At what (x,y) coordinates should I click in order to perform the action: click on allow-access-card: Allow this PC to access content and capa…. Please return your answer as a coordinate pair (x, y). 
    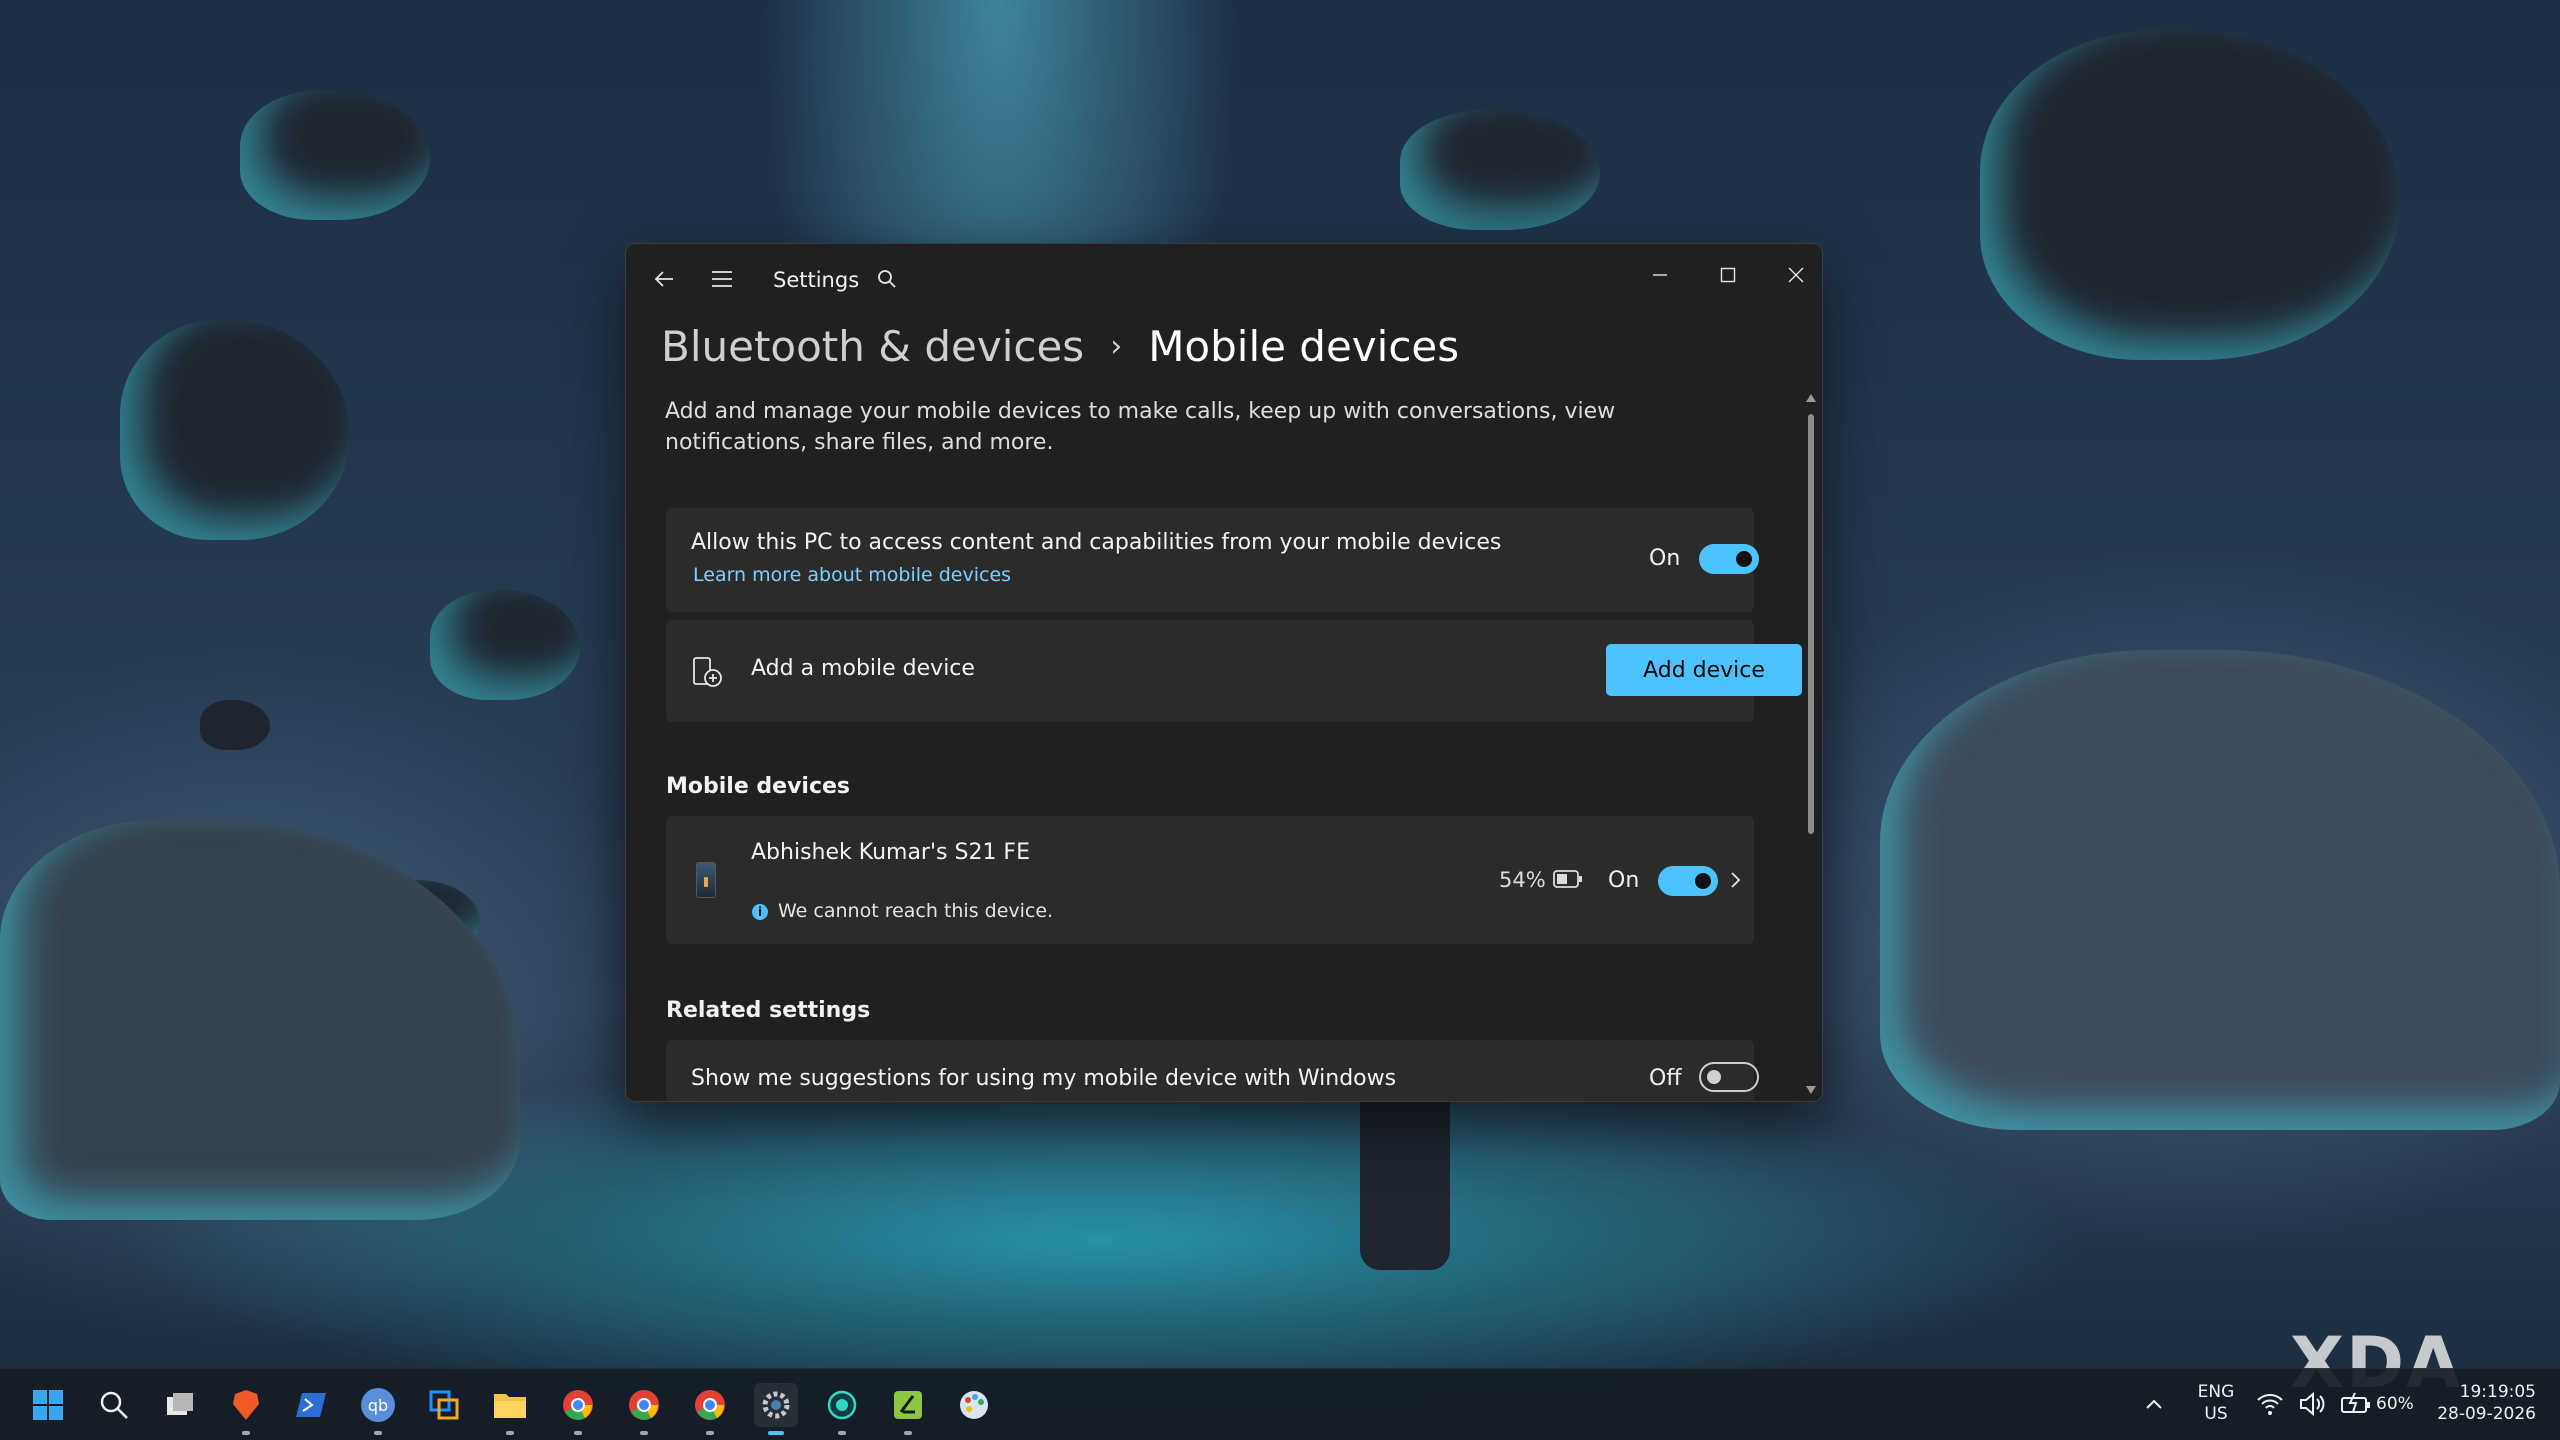
    Looking at the image, I should click on (1212, 560).